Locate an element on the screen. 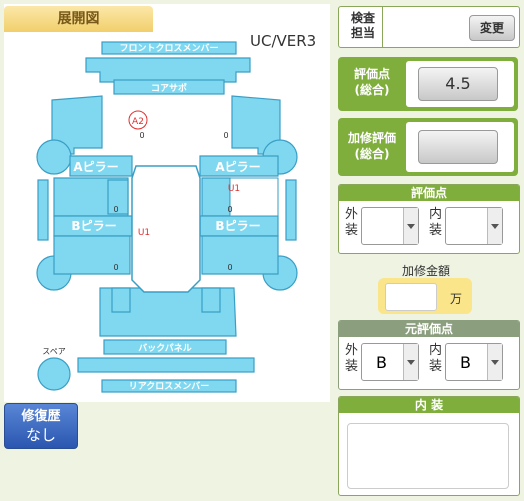 The height and width of the screenshot is (501, 524). repair-amount-label: 加修金額 is located at coordinates (425, 271).